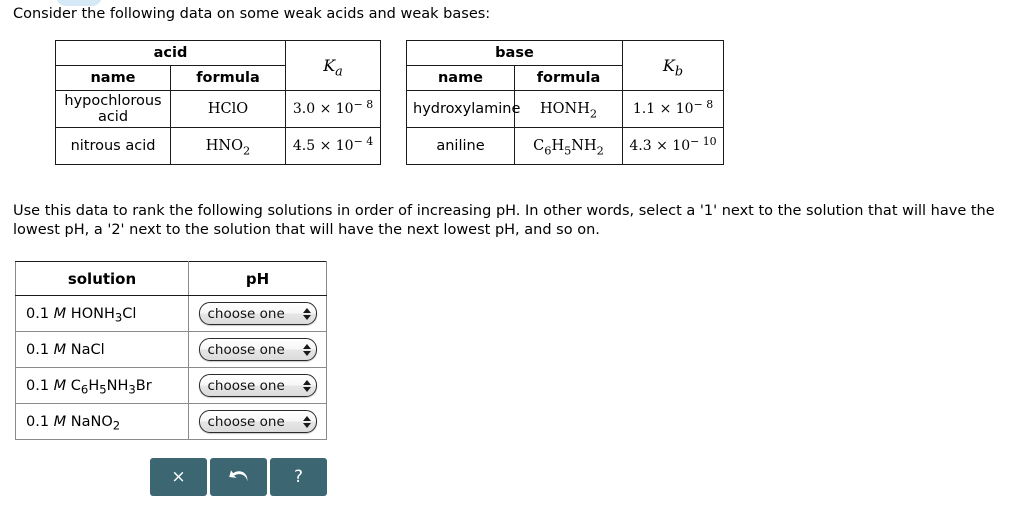  Describe the element at coordinates (224, 146) in the screenshot. I see `formula-text: HNO` at that location.